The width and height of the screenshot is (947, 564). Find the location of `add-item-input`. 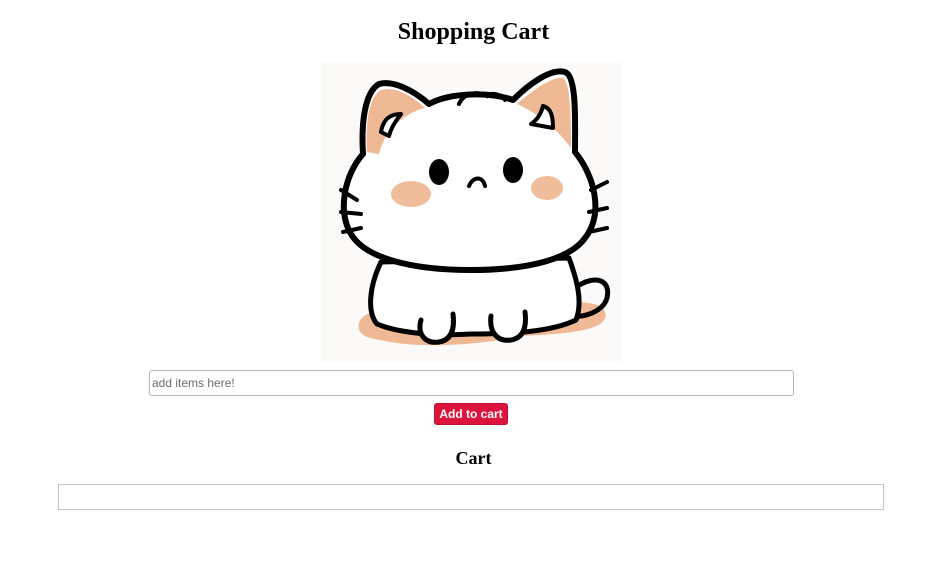

add-item-input is located at coordinates (471, 383).